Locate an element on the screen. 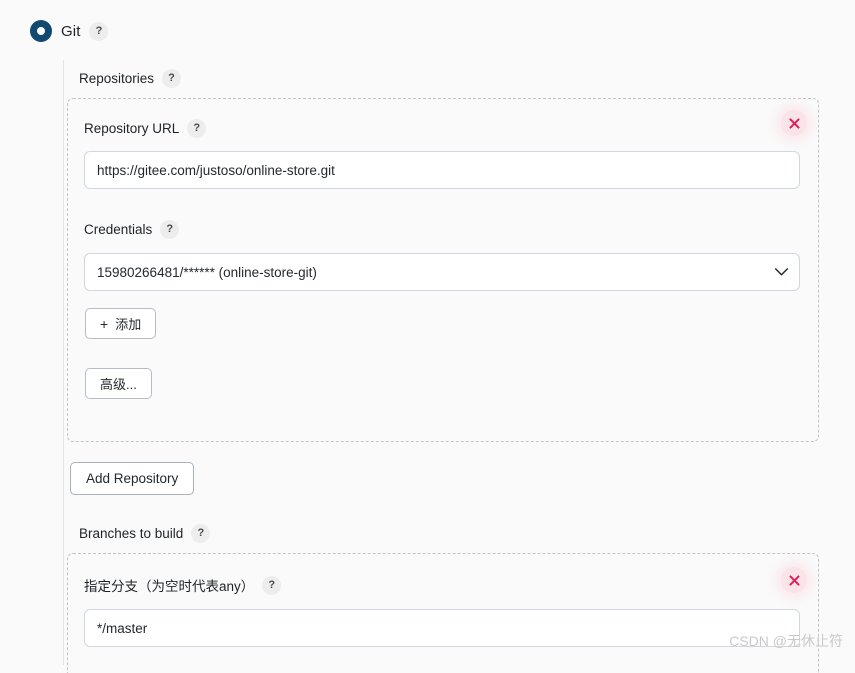 The image size is (855, 673). remove-branch-button is located at coordinates (794, 580).